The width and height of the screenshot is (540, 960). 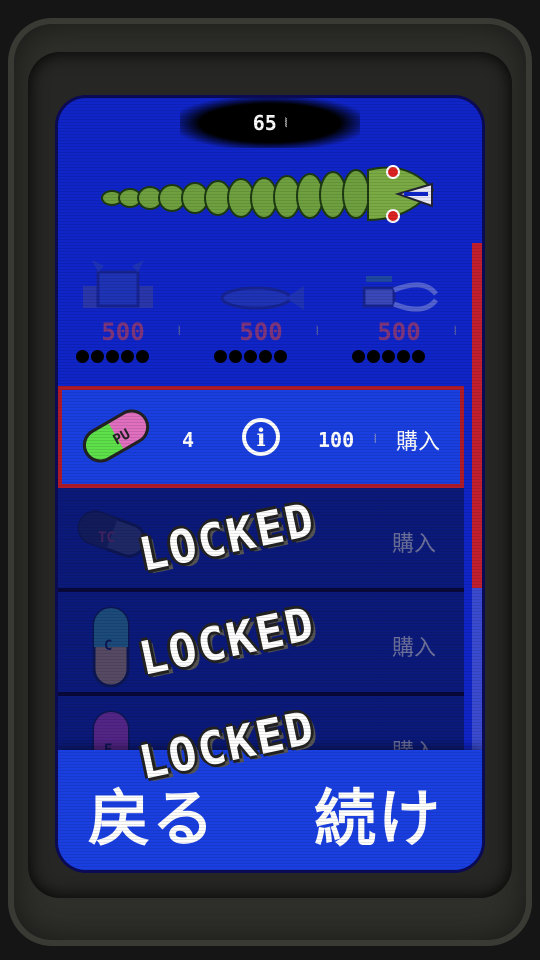 What do you see at coordinates (106, 538) in the screenshot?
I see `pill-label: TC` at bounding box center [106, 538].